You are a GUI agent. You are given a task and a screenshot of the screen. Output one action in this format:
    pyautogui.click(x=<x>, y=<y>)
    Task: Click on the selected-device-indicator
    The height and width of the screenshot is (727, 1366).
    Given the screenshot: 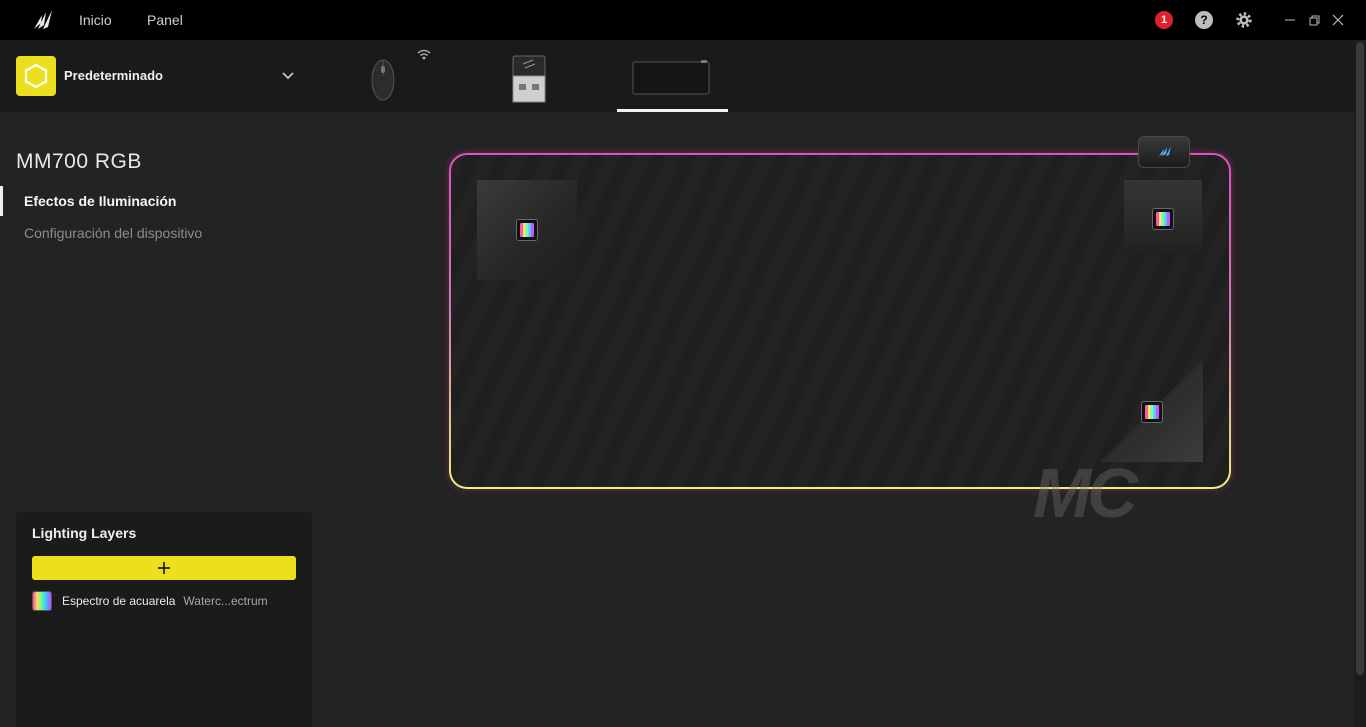 What is the action you would take?
    pyautogui.click(x=672, y=110)
    